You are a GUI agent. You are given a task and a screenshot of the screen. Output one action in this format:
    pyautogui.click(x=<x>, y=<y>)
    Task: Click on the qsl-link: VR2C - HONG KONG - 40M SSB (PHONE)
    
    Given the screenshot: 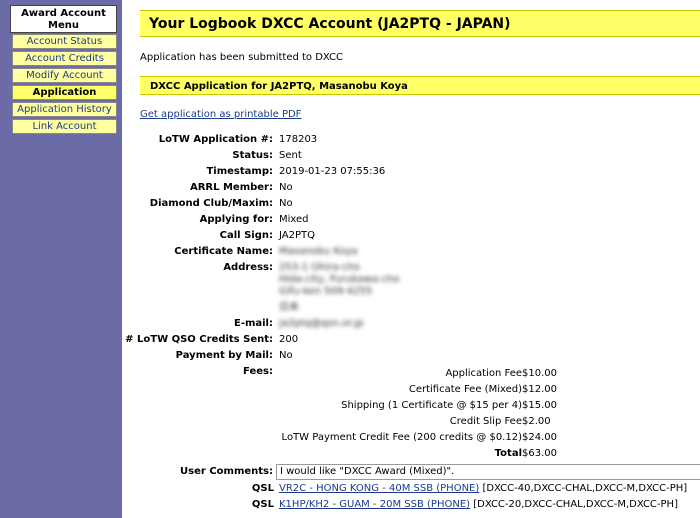 What is the action you would take?
    pyautogui.click(x=379, y=488)
    